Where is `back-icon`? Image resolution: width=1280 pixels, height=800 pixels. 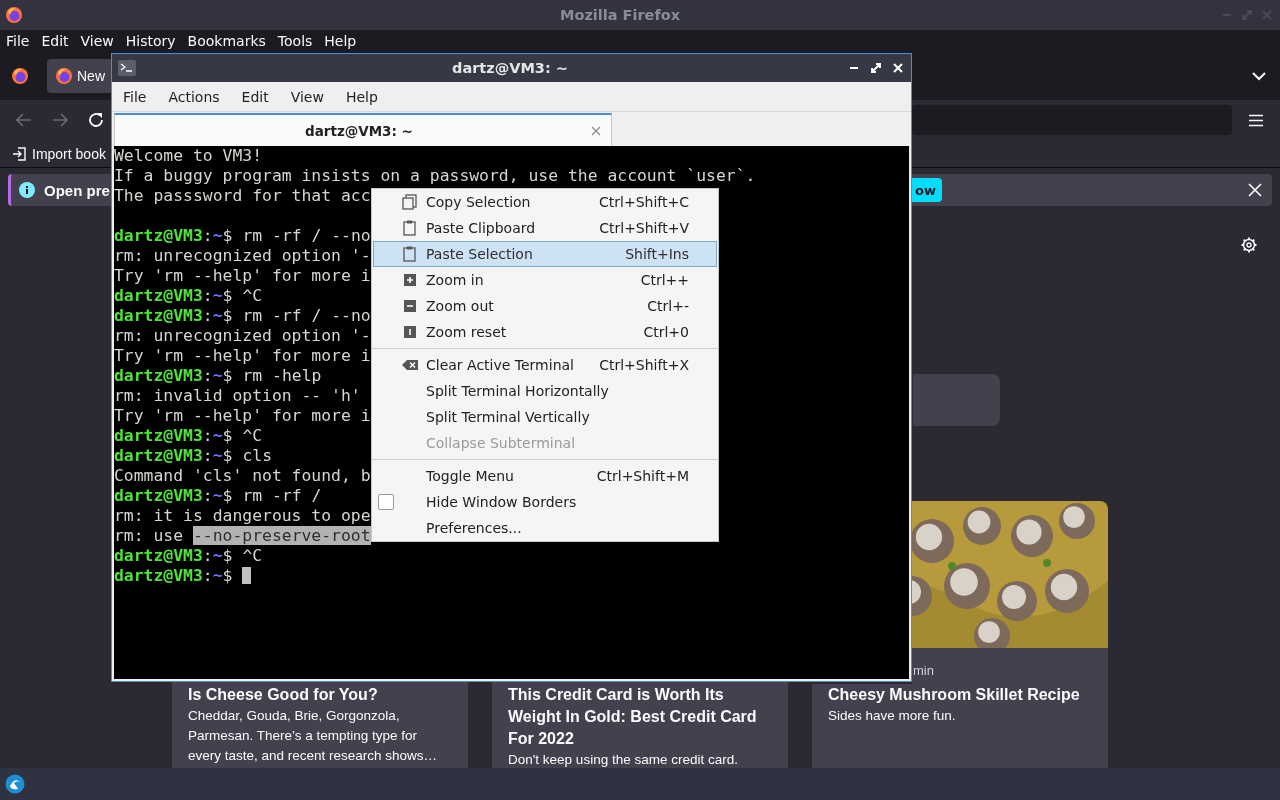
back-icon is located at coordinates (24, 120).